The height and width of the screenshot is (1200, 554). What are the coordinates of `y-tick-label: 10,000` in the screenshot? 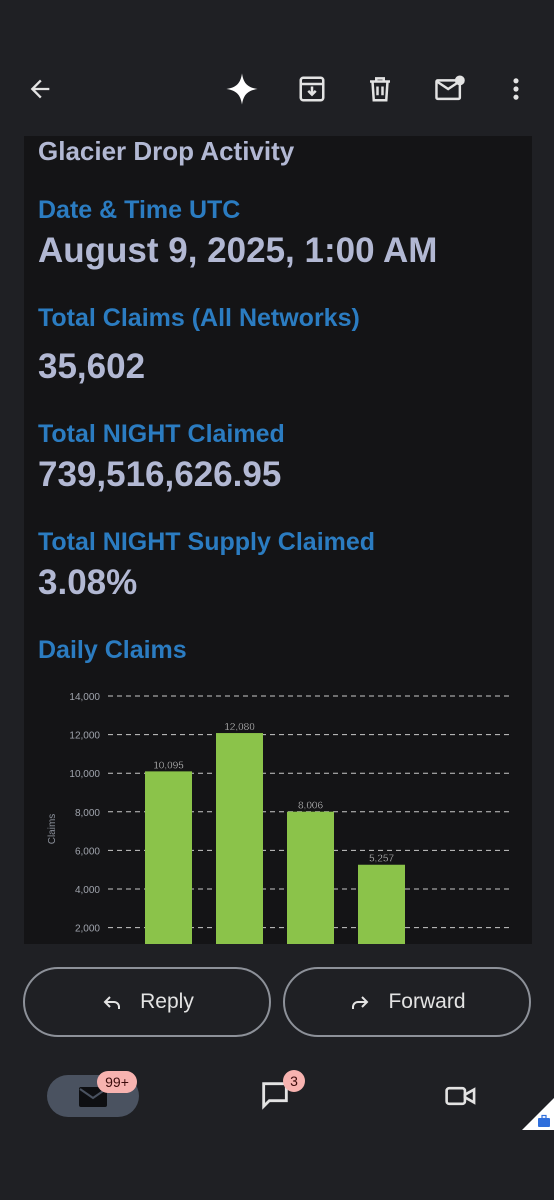 It's located at (84, 774).